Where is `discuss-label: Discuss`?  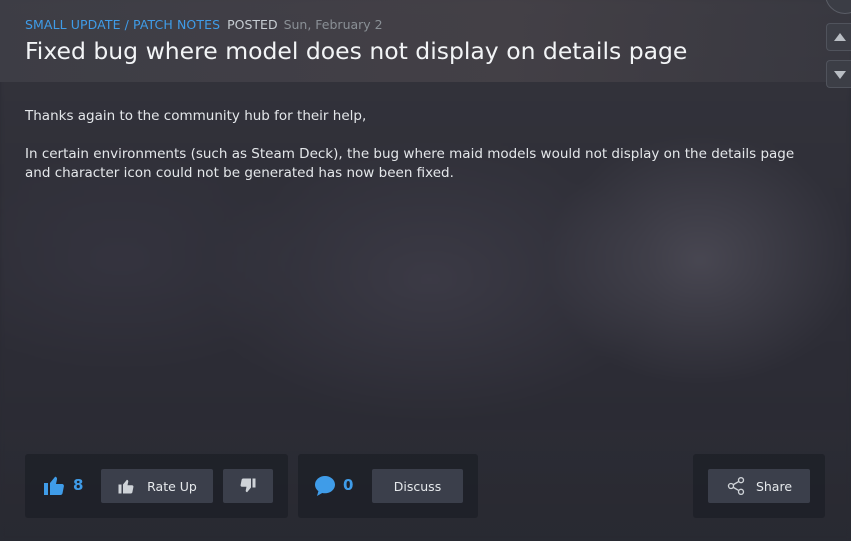
discuss-label: Discuss is located at coordinates (417, 486).